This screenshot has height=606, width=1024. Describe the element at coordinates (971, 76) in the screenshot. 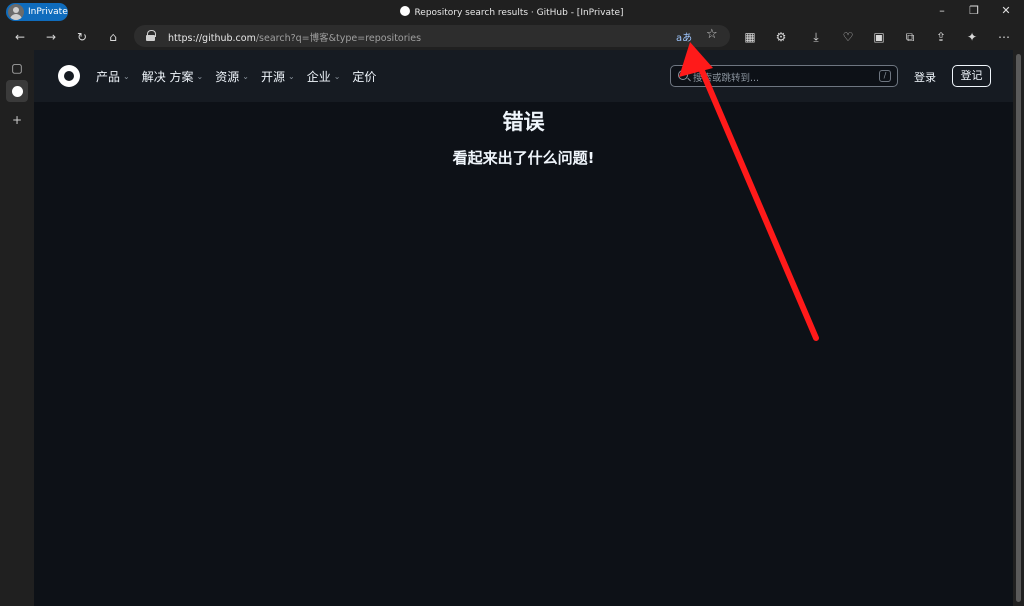

I see `signup-button: 登记` at that location.